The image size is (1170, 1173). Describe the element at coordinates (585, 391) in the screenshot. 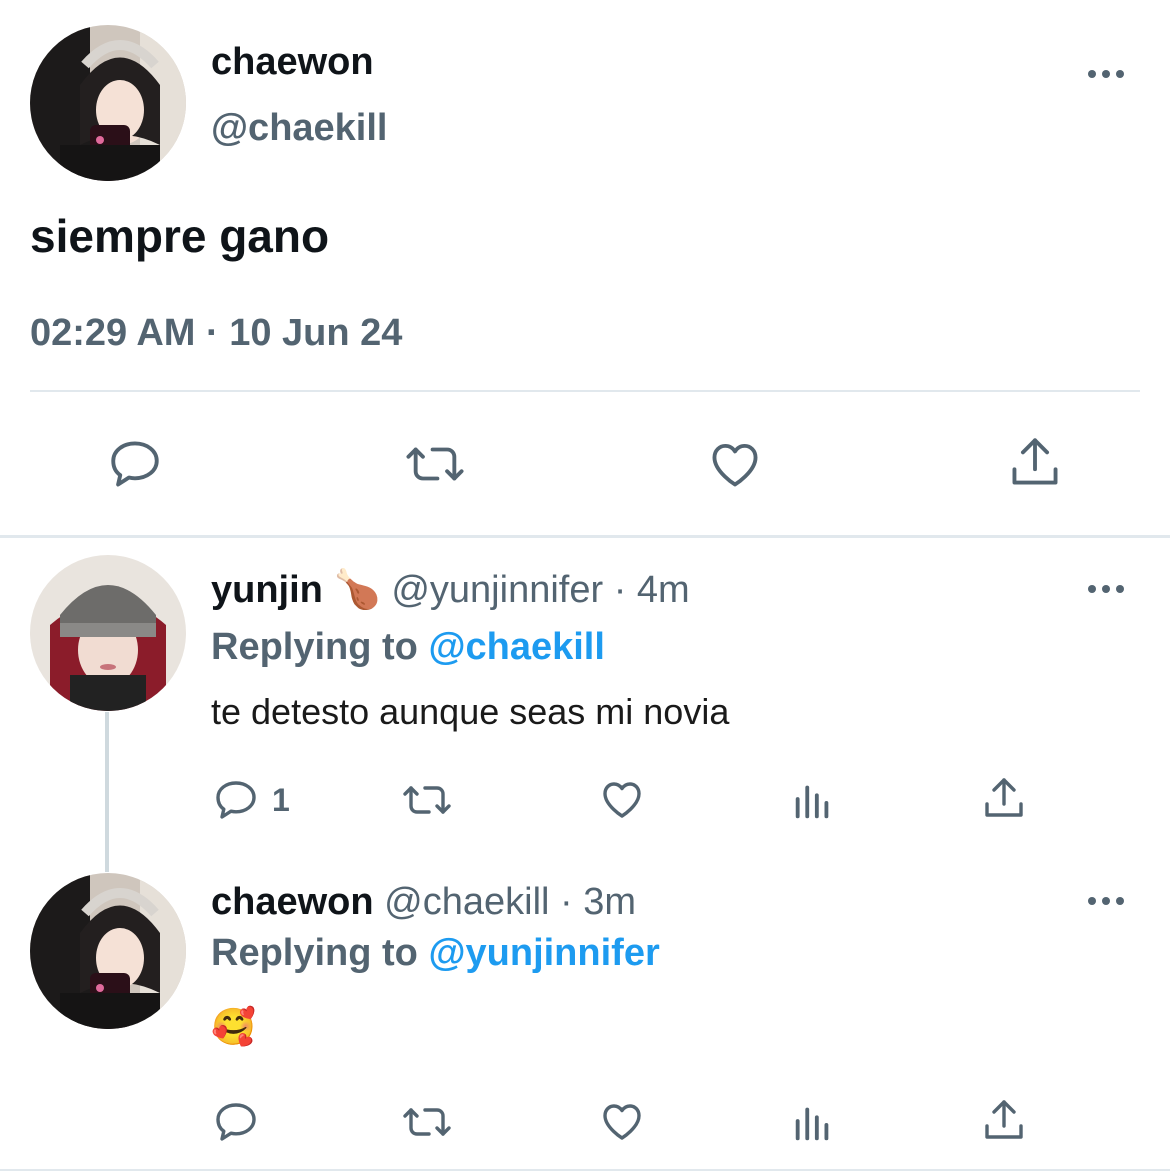

I see `divider` at that location.